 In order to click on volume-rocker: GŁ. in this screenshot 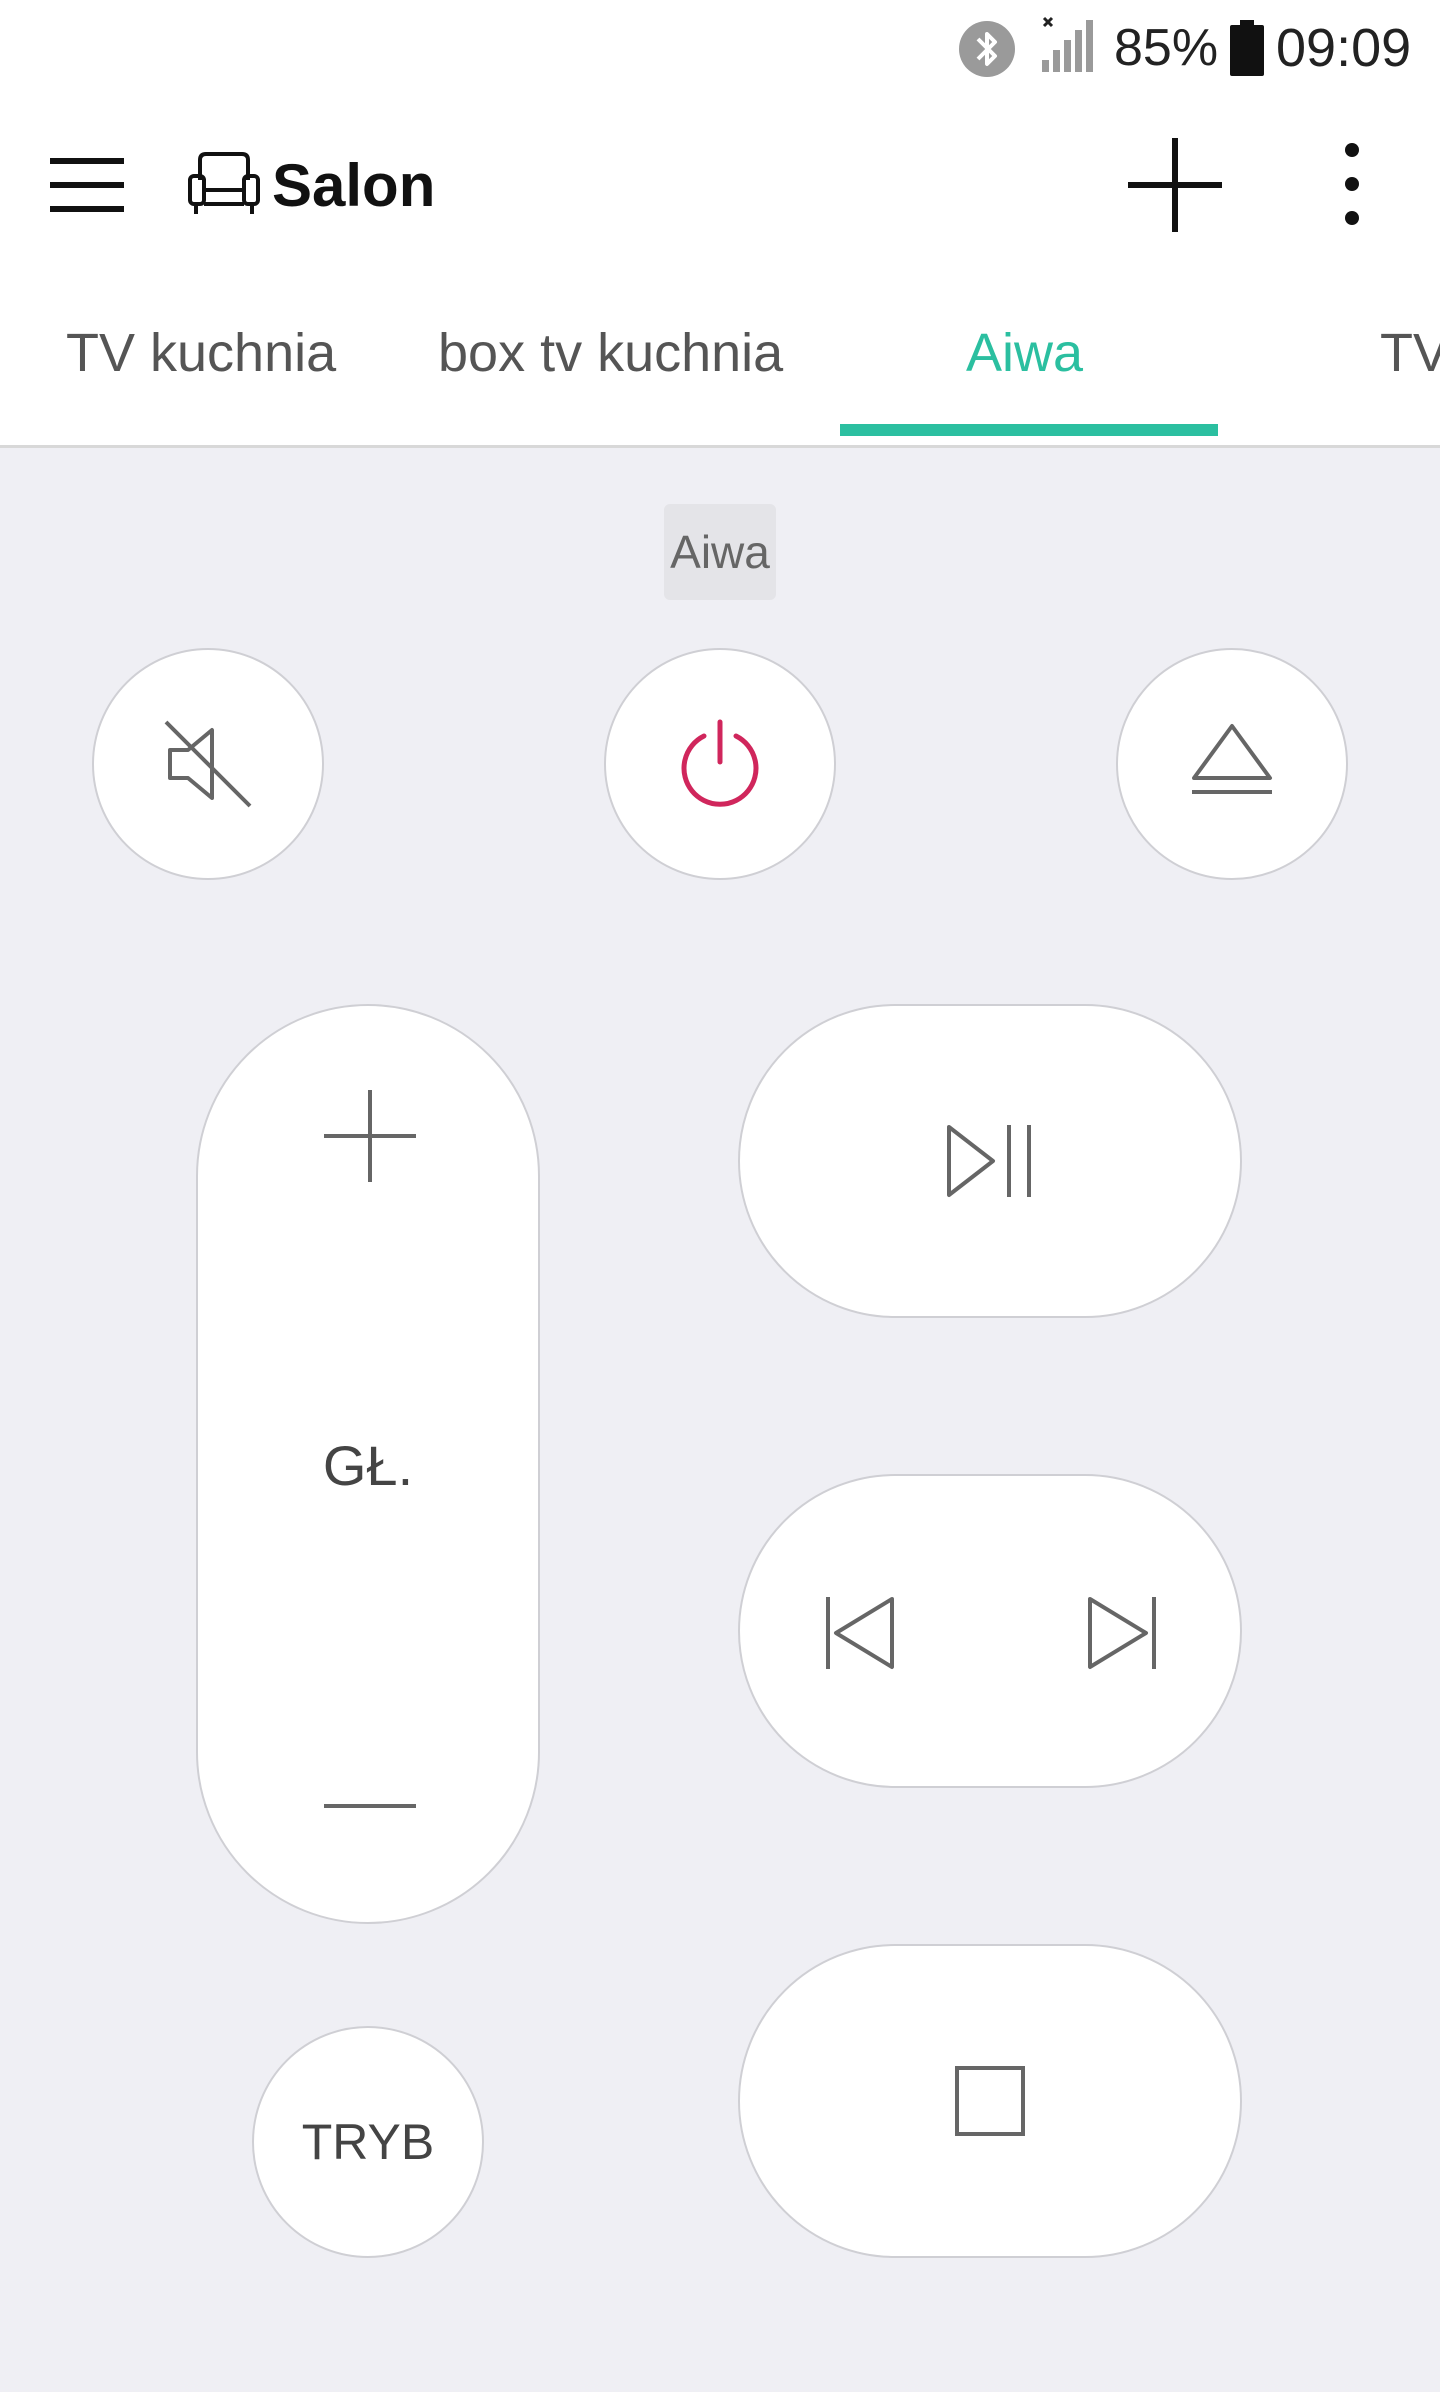, I will do `click(368, 1464)`.